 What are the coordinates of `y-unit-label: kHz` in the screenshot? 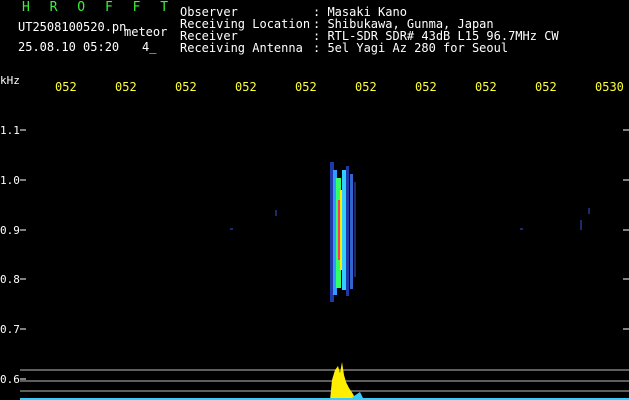 It's located at (10, 80).